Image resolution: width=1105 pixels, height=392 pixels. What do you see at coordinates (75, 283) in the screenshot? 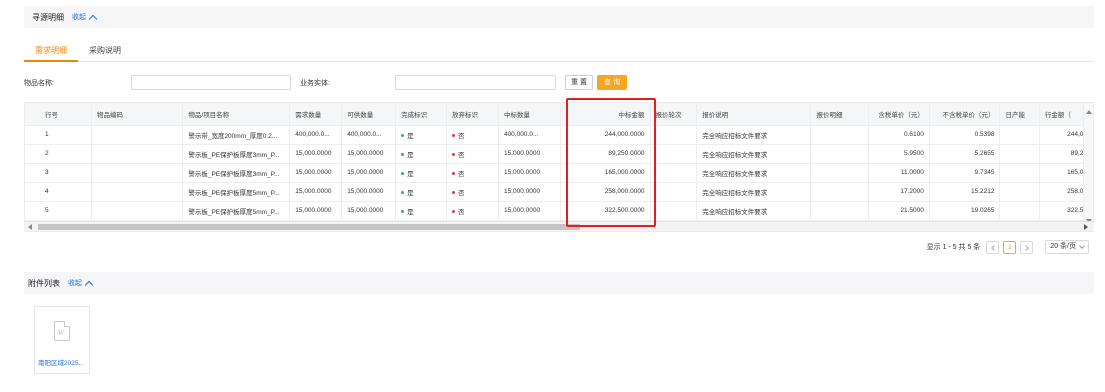
I see `attachments-collapse-link: 收起` at bounding box center [75, 283].